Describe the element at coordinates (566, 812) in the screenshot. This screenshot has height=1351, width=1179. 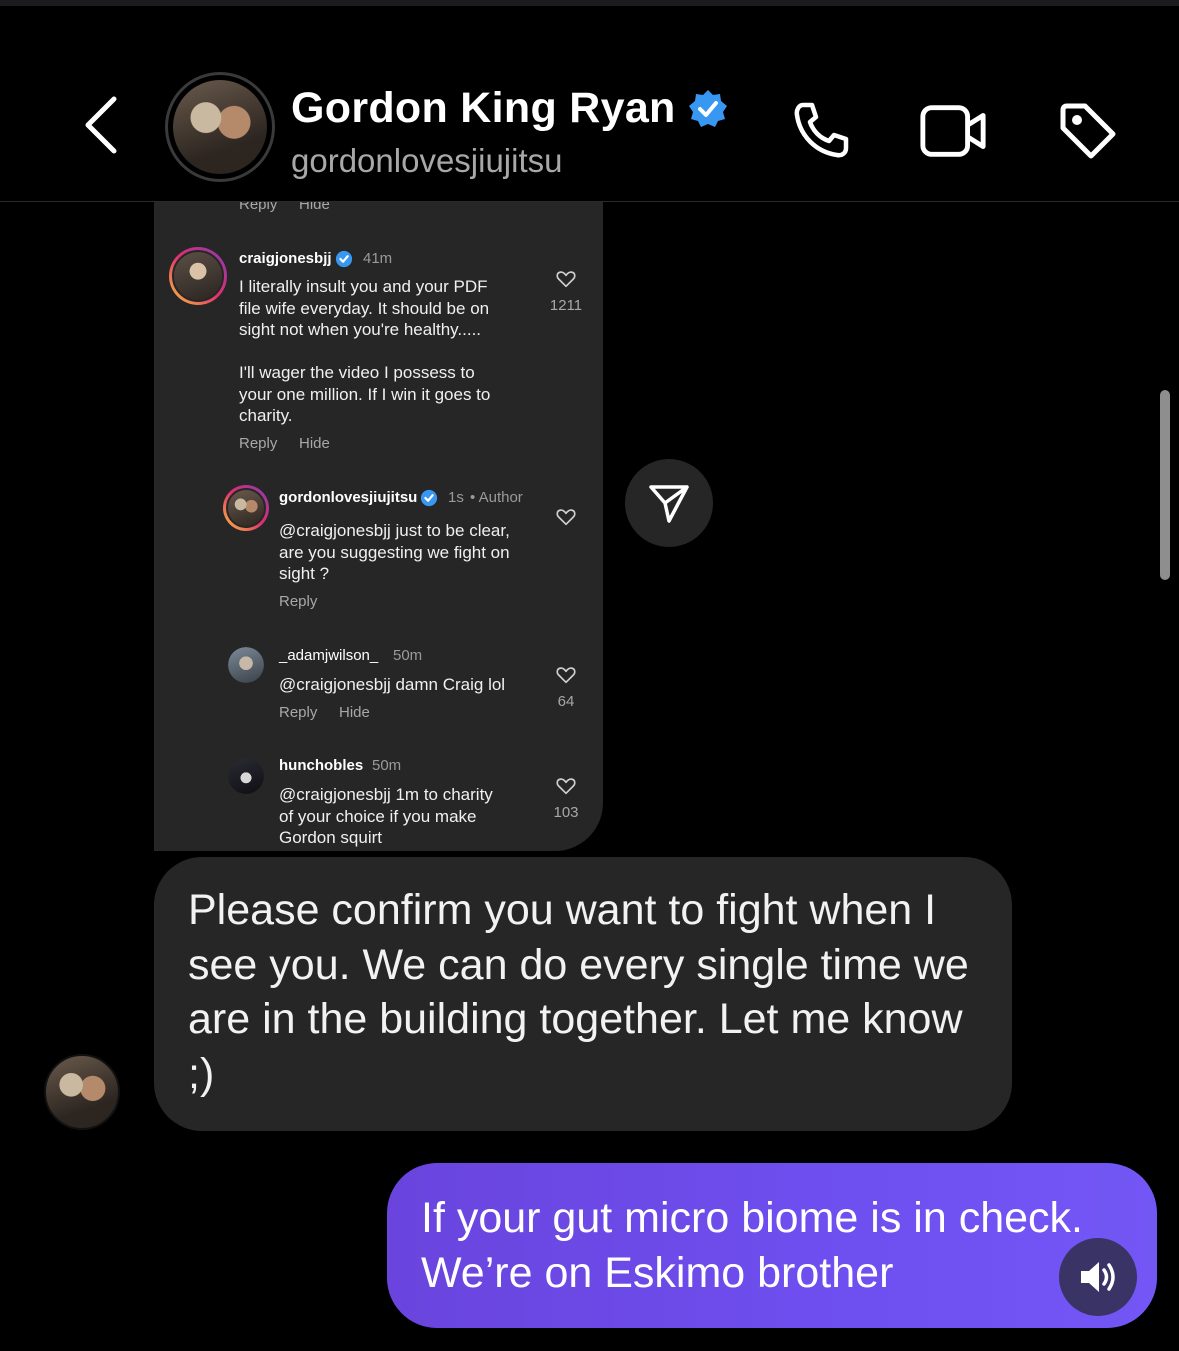
I see `like-count: 103` at that location.